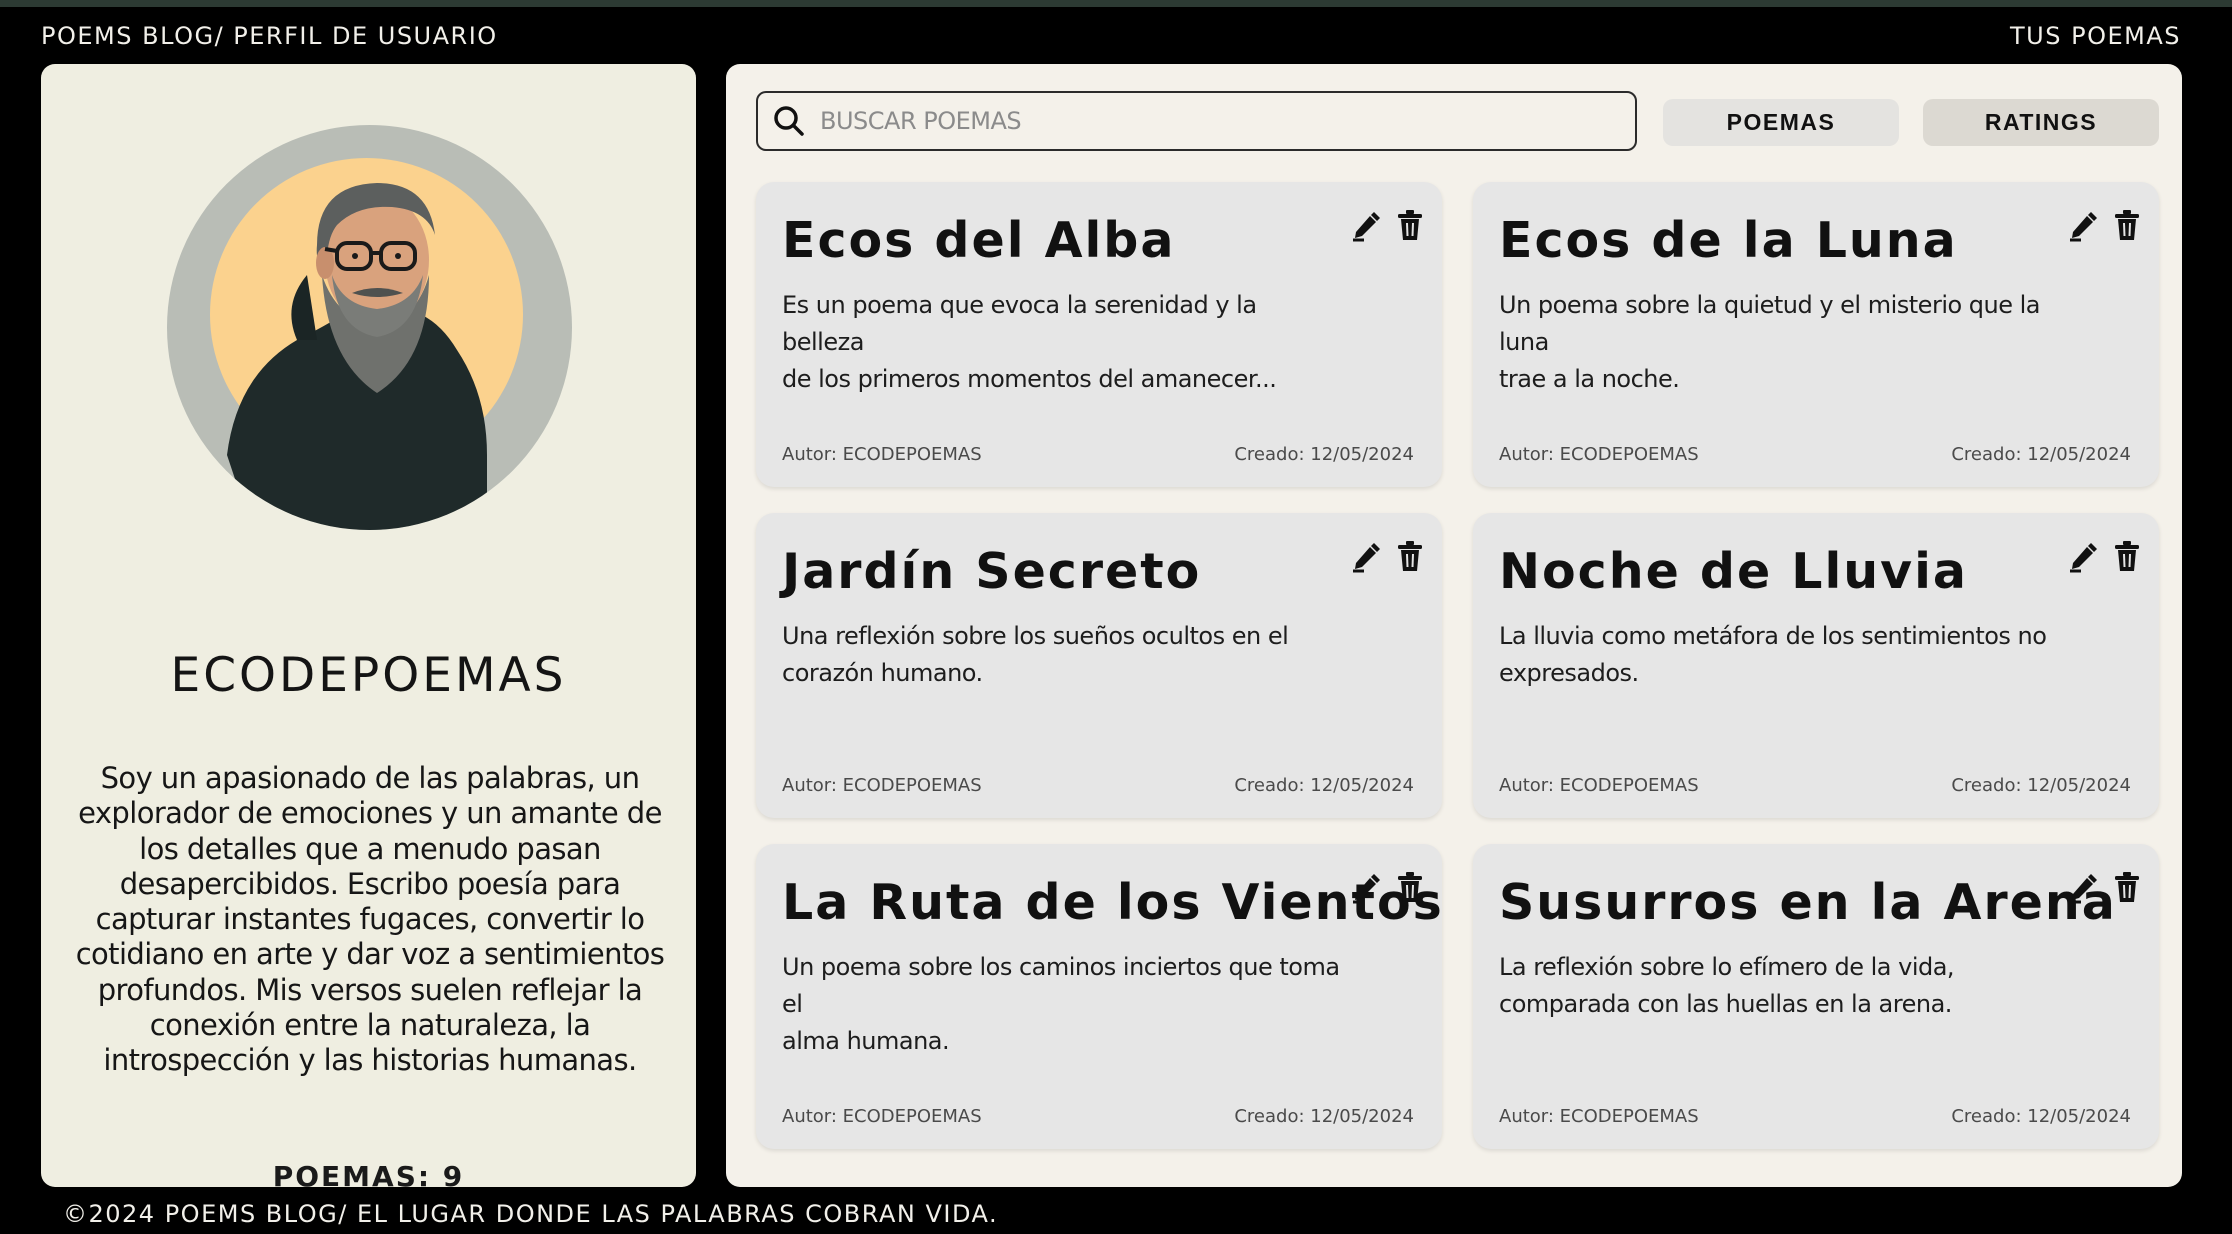  Describe the element at coordinates (1728, 240) in the screenshot. I see `poem-title: Ecos de la Luna` at that location.